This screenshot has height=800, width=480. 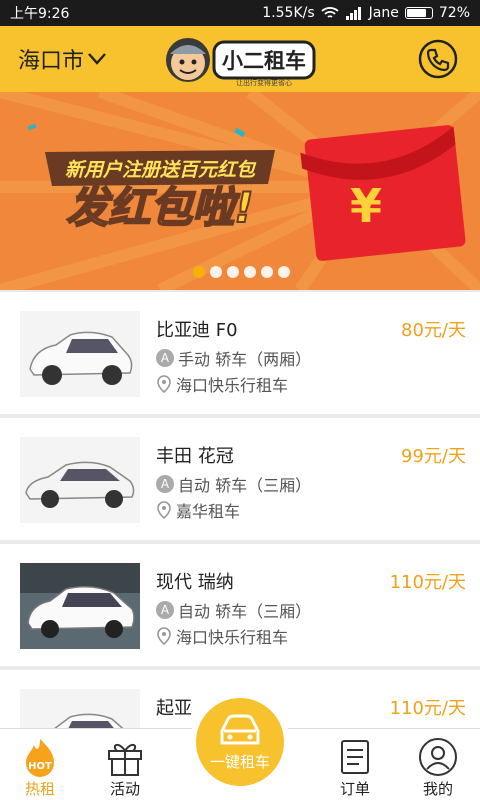 I want to click on hot-badge: HOT, so click(x=40, y=766).